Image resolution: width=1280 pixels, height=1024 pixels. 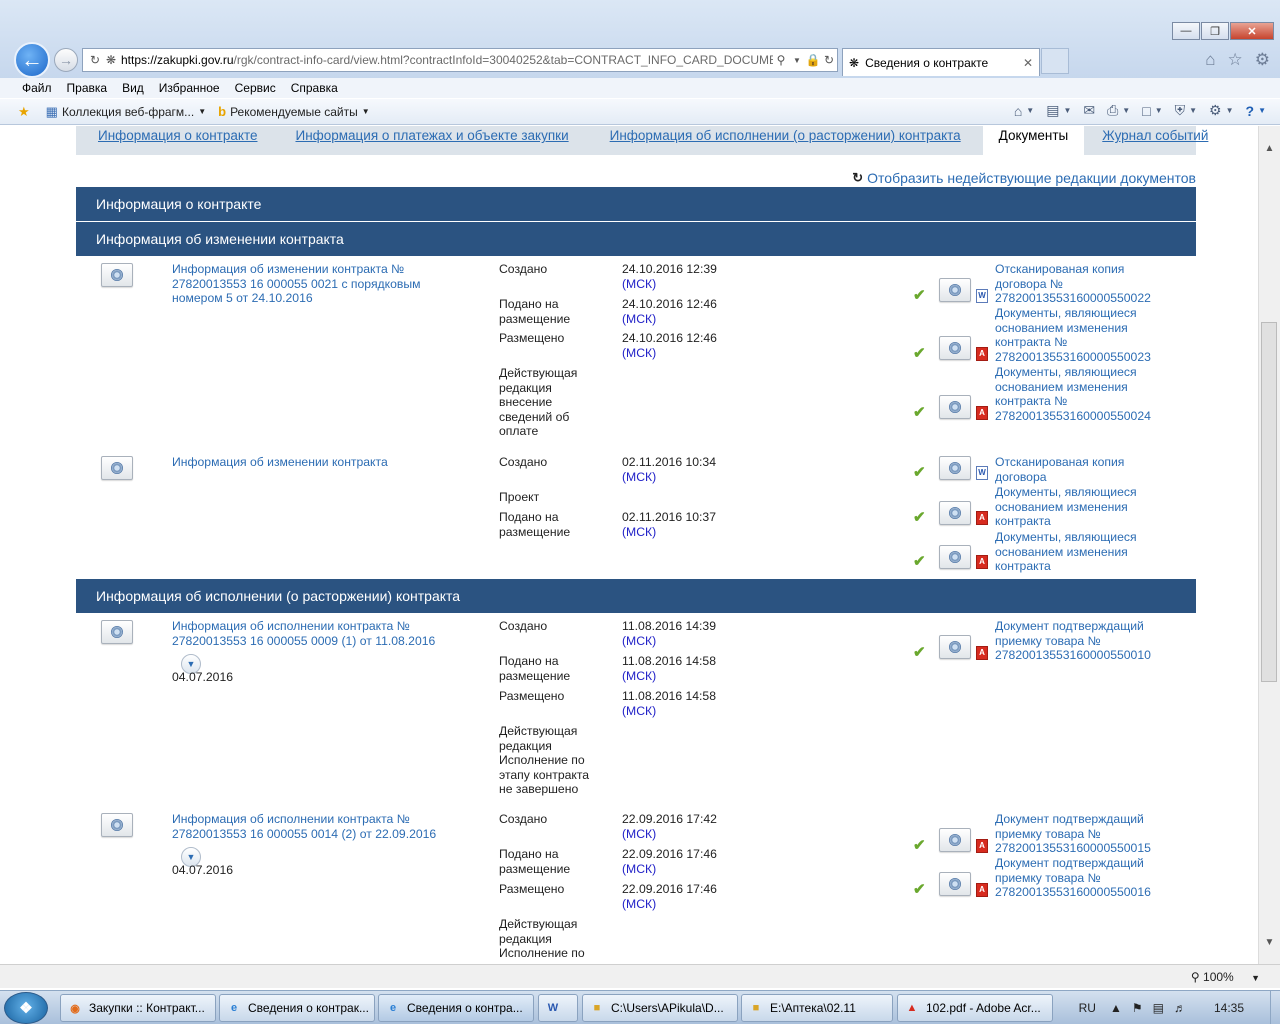 What do you see at coordinates (1033, 140) in the screenshot?
I see `tab-documents: Документы` at bounding box center [1033, 140].